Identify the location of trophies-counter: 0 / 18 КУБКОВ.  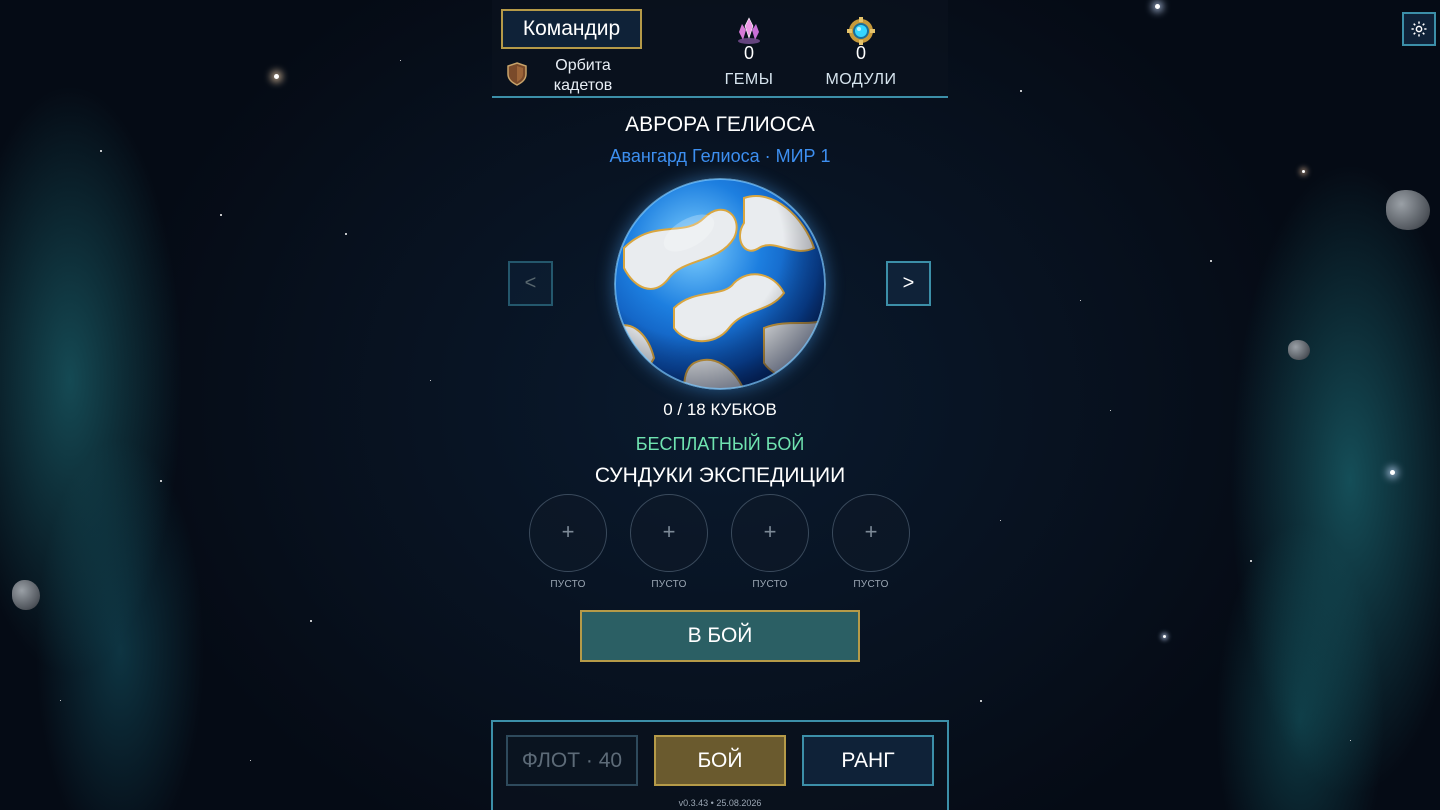
(720, 409).